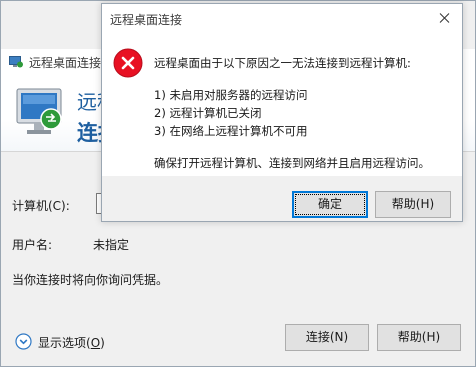  I want to click on advice-text: 确保打开远程计算机、连接到网络并且启用远程访问。, so click(292, 163).